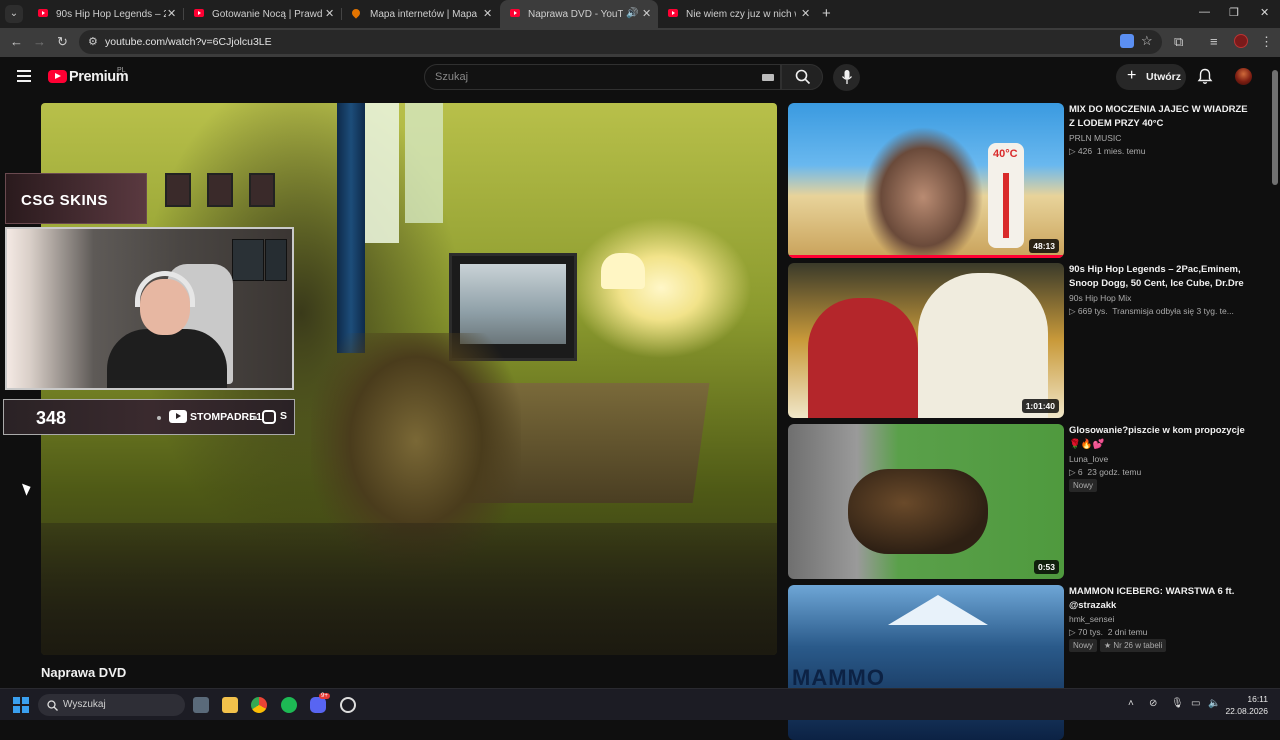  I want to click on microphone-tray-icon: 🎙, so click(1177, 703).